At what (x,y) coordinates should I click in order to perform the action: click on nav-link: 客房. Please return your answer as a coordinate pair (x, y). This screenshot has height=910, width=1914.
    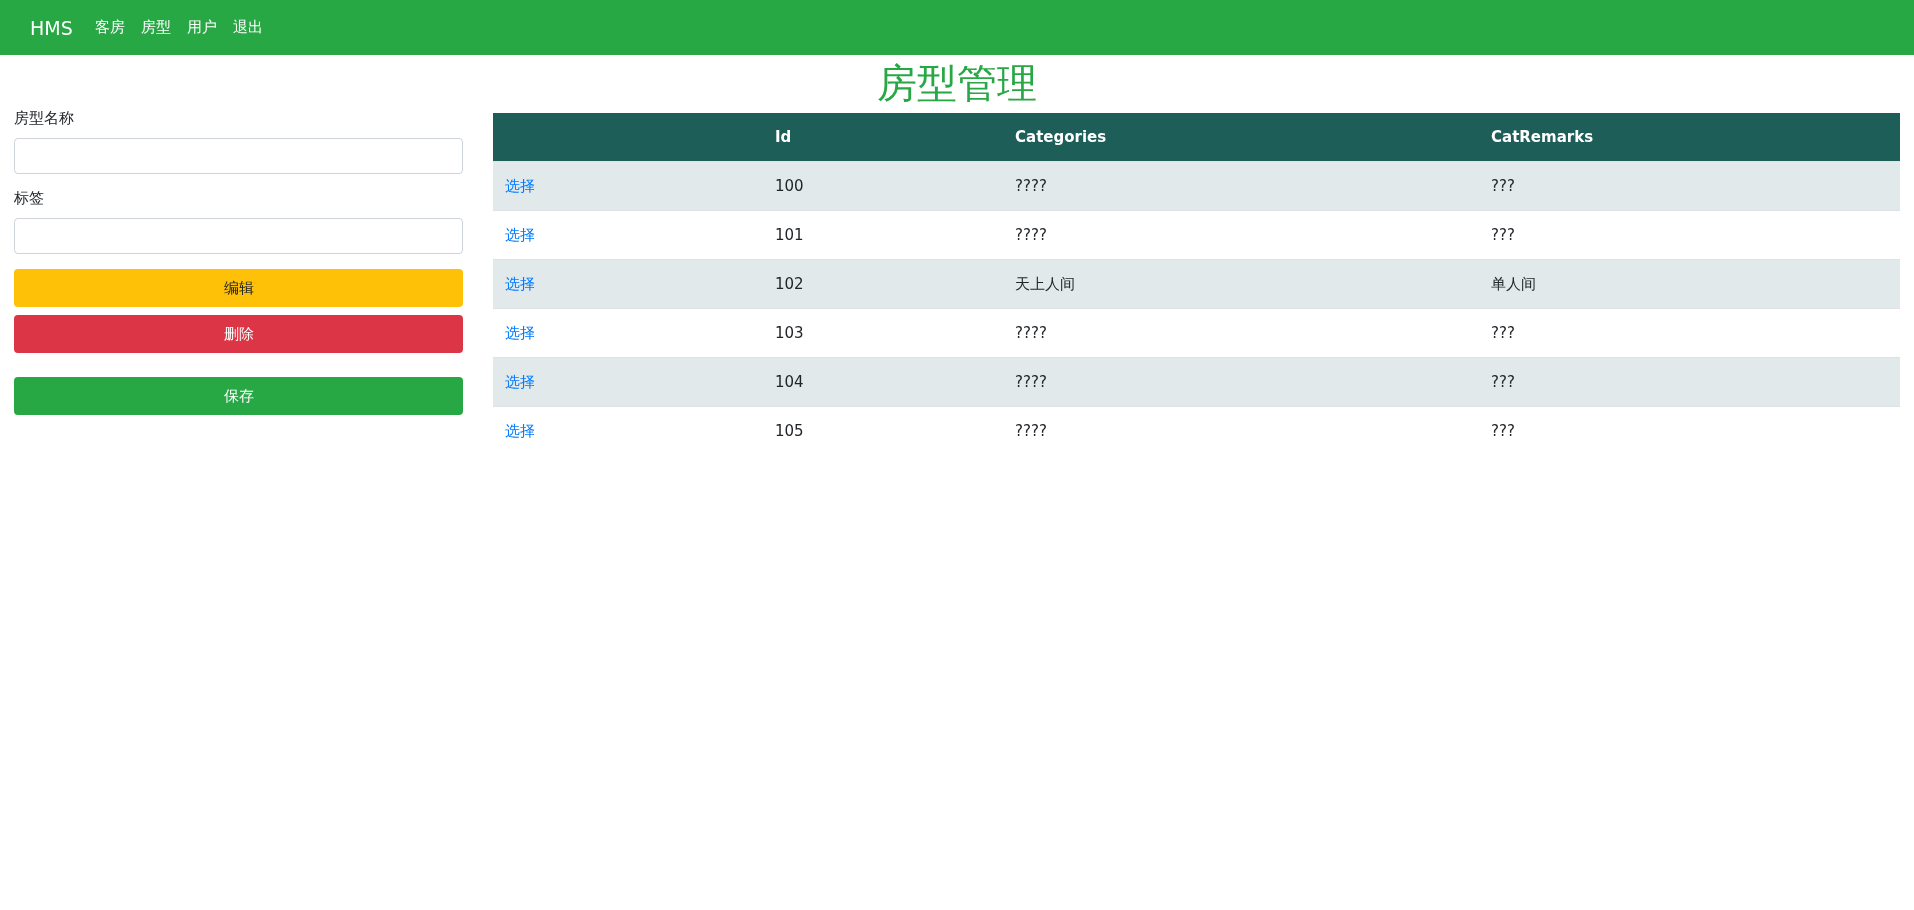
    Looking at the image, I should click on (109, 27).